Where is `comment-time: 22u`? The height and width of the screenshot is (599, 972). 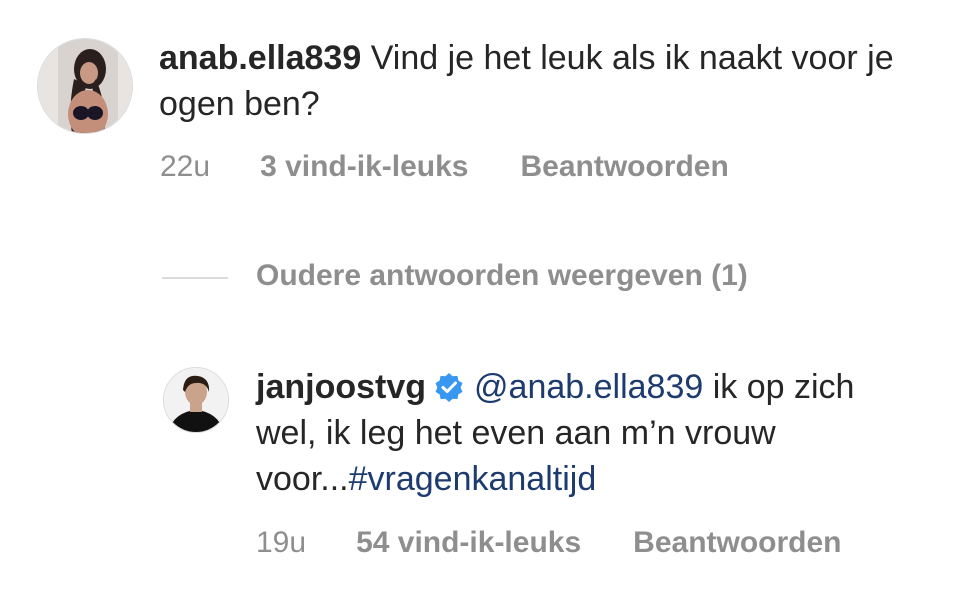
comment-time: 22u is located at coordinates (185, 166).